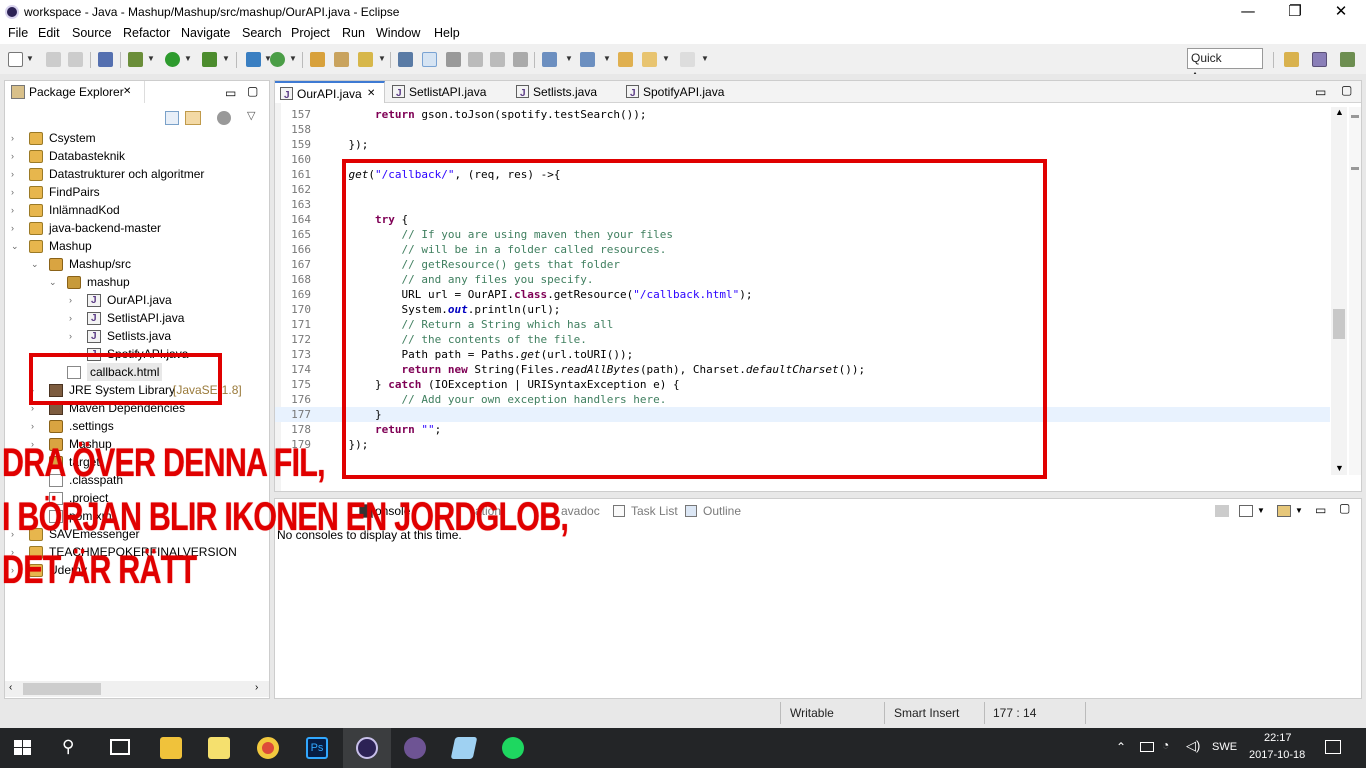 This screenshot has width=1366, height=768. I want to click on tree-item-findpairs: › FindPairs, so click(140, 192).